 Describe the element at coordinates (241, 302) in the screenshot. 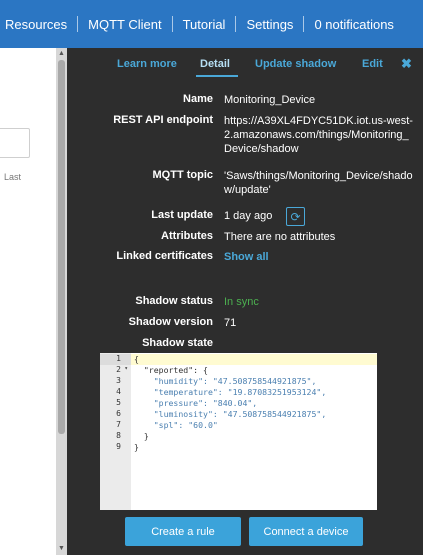

I see `status-badge: In sync` at that location.